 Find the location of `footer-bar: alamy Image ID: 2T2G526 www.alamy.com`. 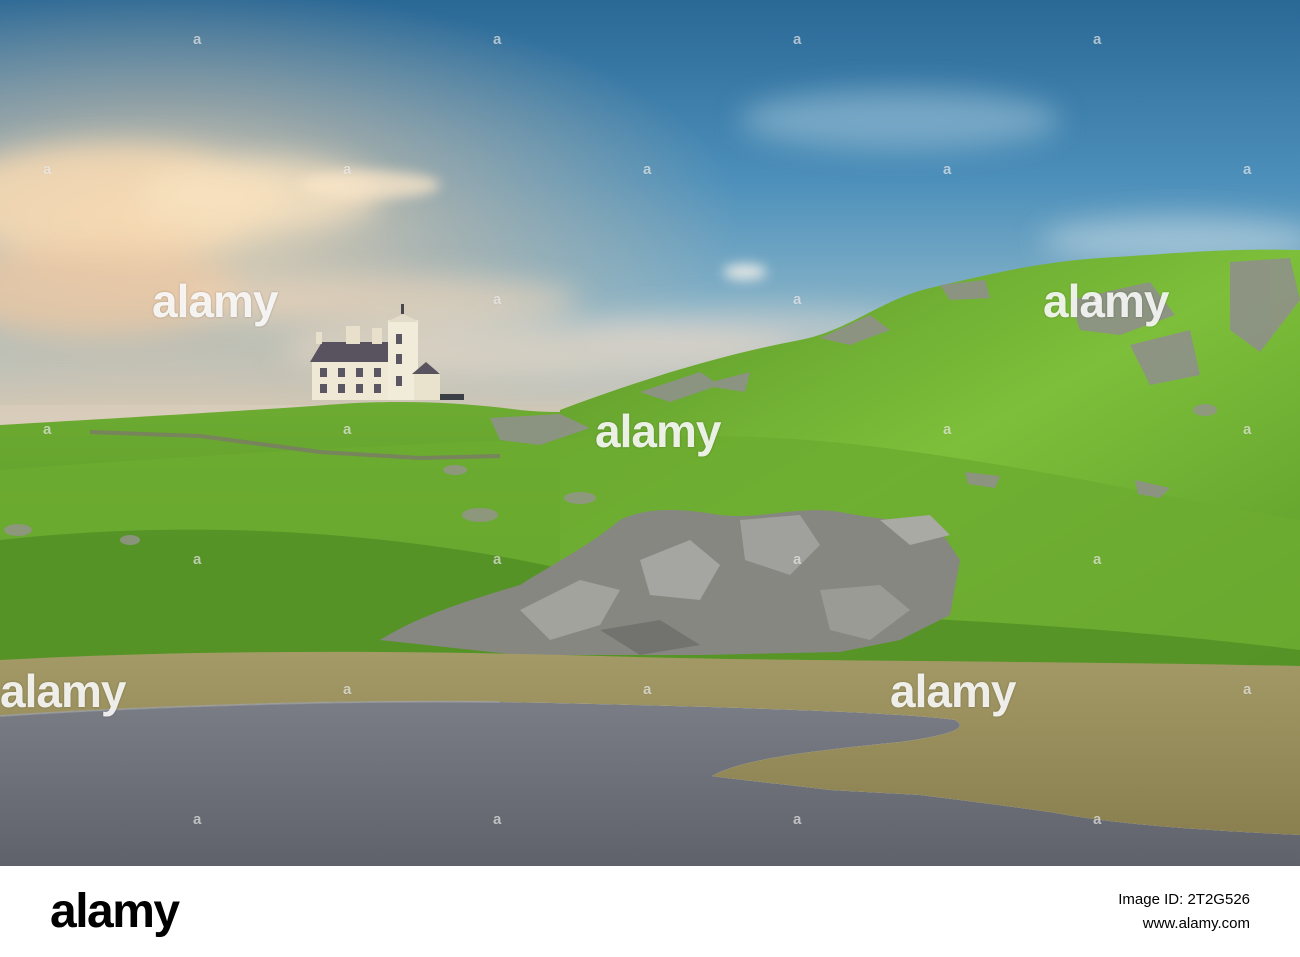

footer-bar: alamy Image ID: 2T2G526 www.alamy.com is located at coordinates (650, 911).